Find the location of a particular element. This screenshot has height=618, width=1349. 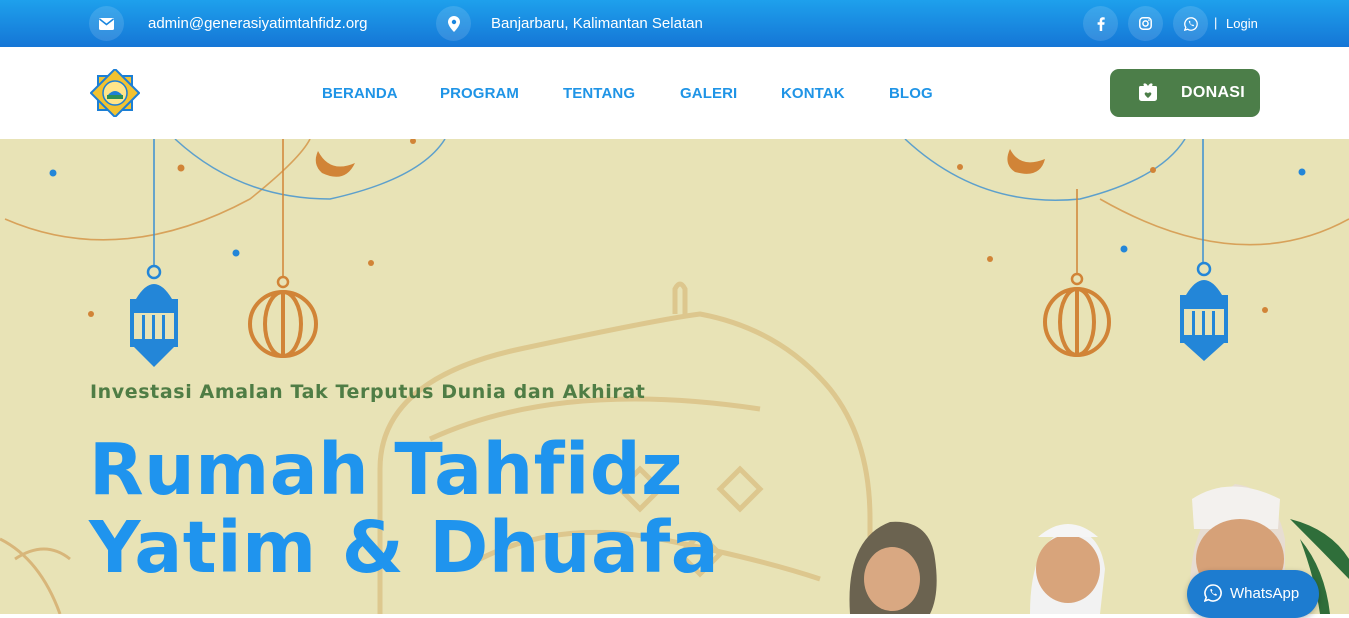

nav-program: PROGRAM is located at coordinates (479, 93).